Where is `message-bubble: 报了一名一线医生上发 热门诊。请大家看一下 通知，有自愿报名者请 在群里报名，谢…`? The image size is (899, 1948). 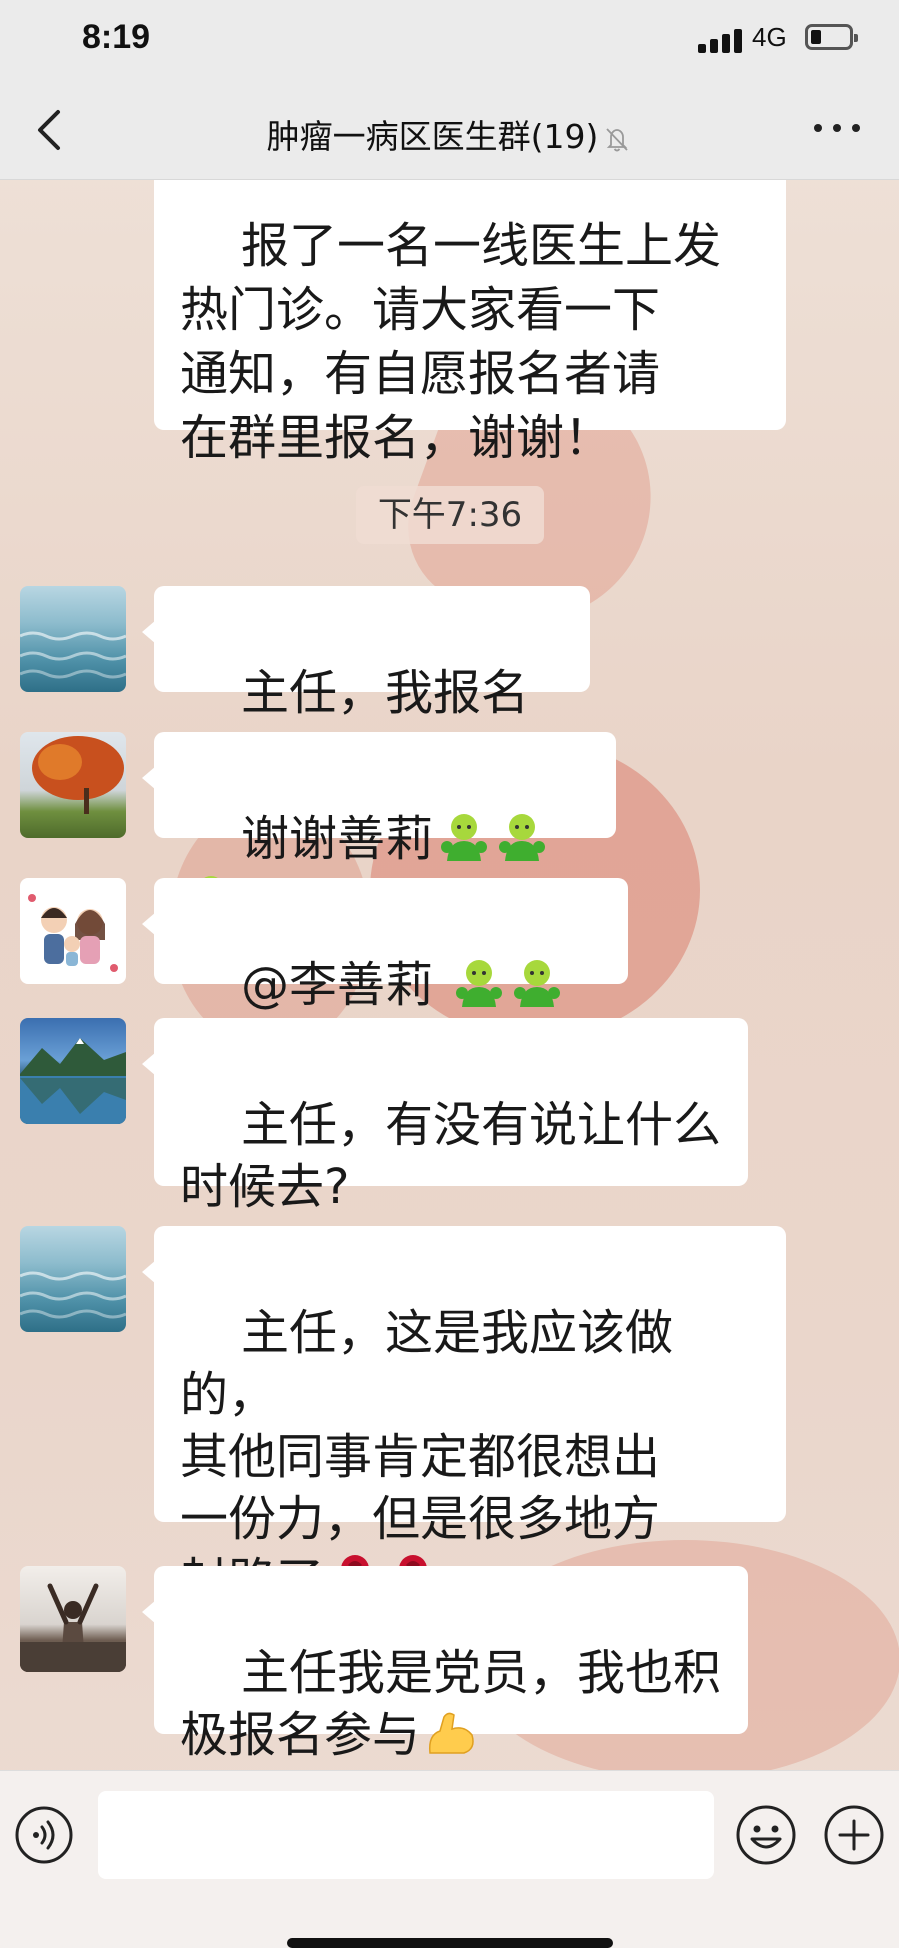 message-bubble: 报了一名一线医生上发 热门诊。请大家看一下 通知，有自愿报名者请 在群里报名，谢… is located at coordinates (470, 323).